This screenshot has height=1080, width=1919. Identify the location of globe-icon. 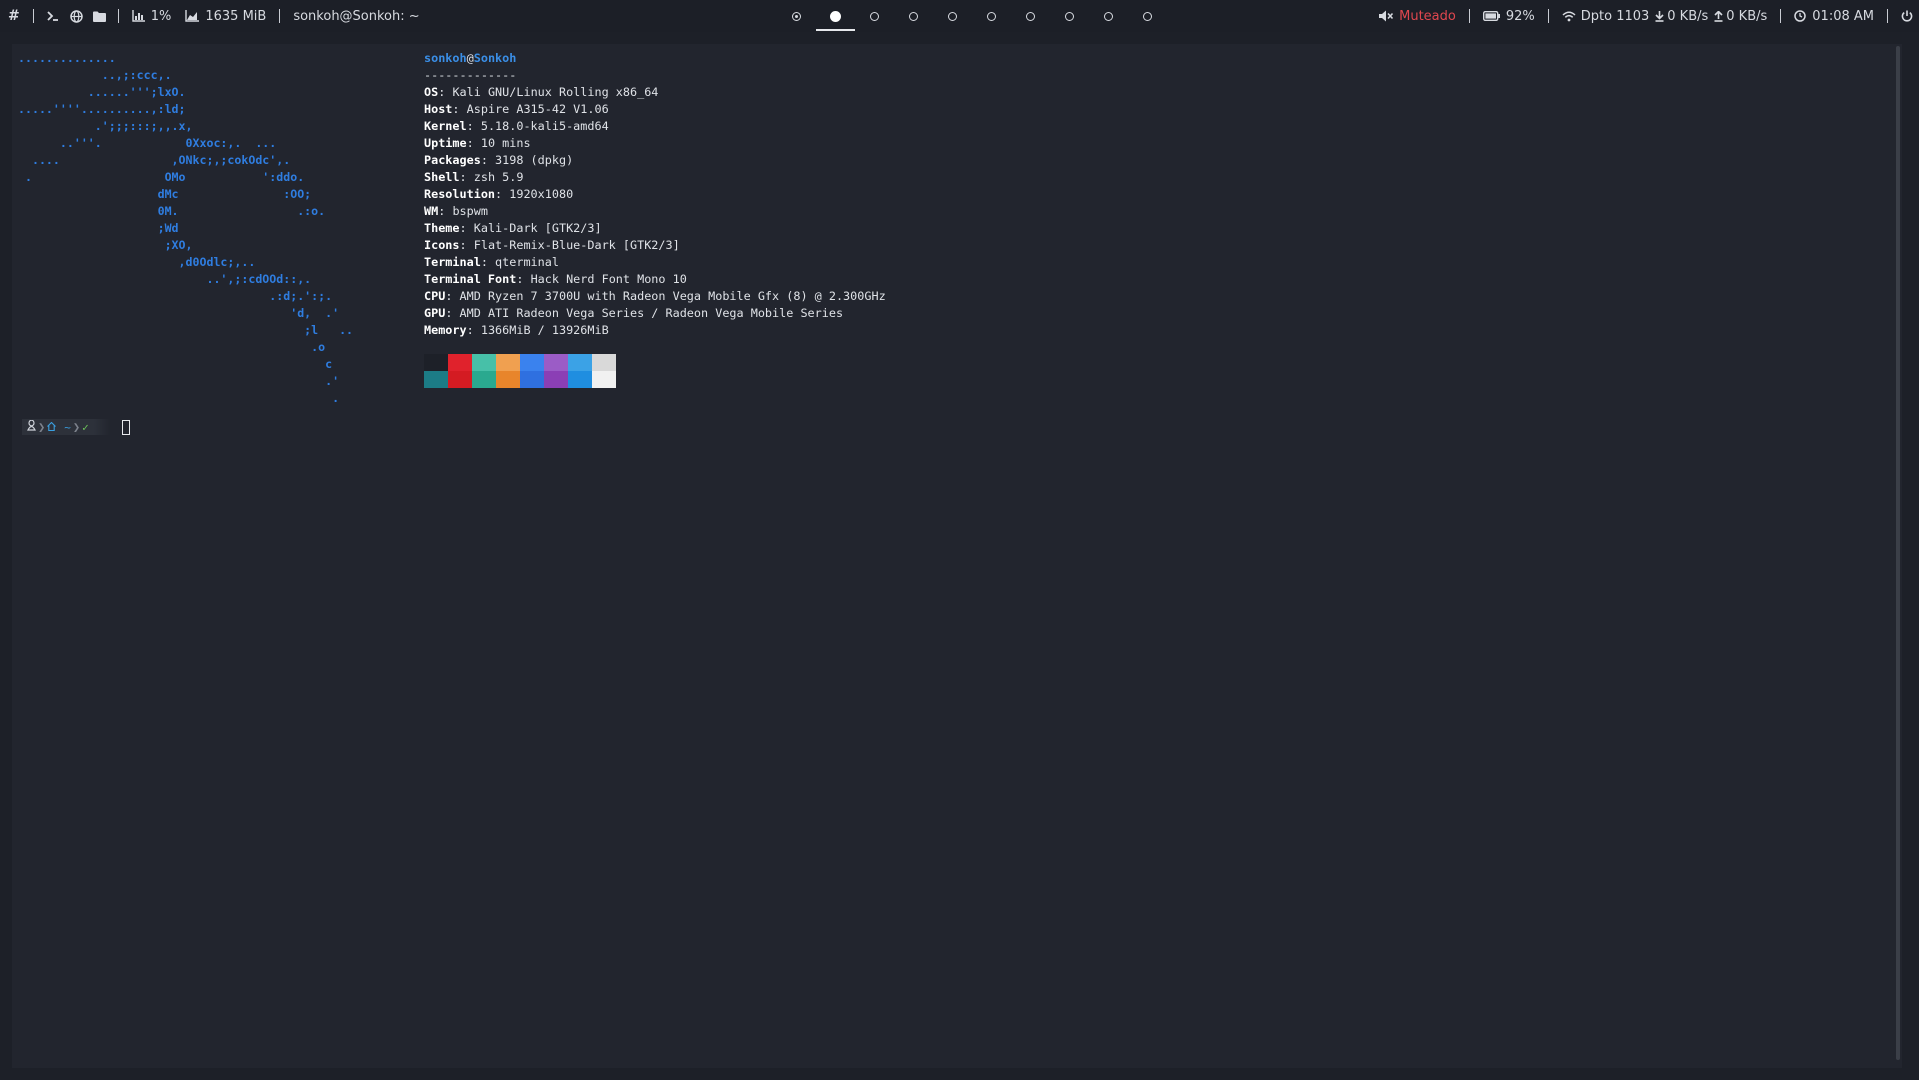
(76, 16).